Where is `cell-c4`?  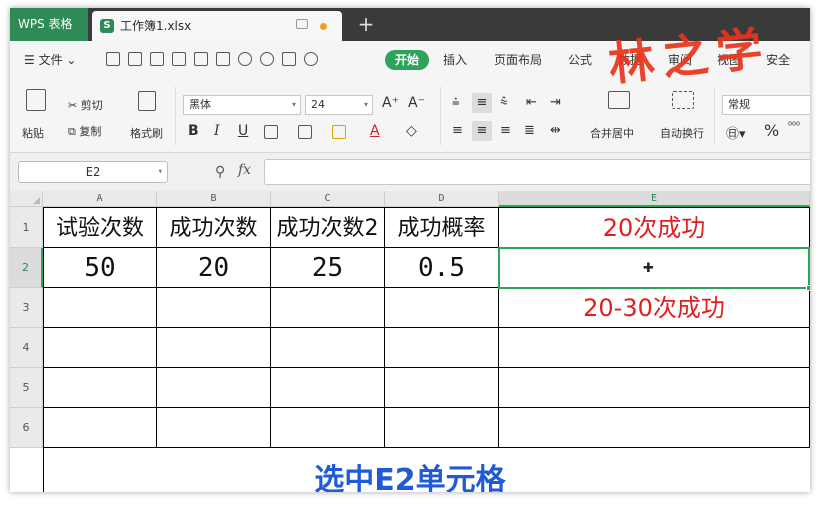
cell-c4 is located at coordinates (328, 348).